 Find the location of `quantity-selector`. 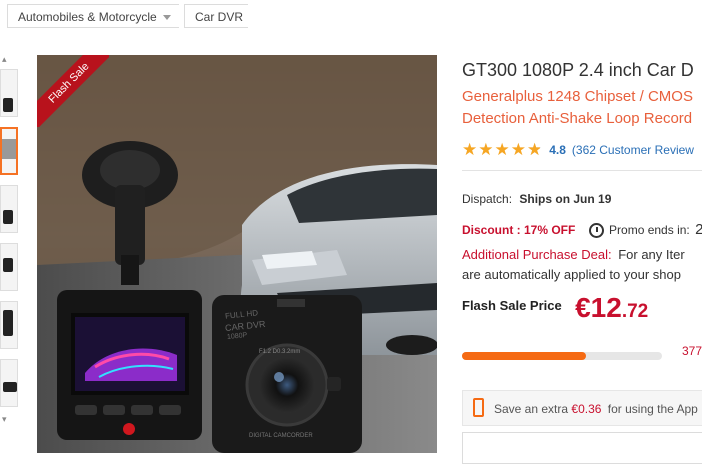

quantity-selector is located at coordinates (582, 448).